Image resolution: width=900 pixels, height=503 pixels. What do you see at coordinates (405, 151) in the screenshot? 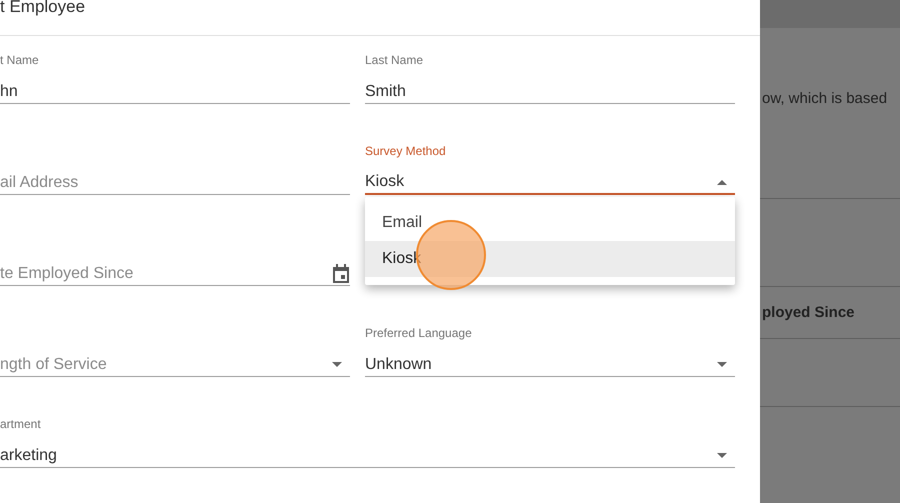
I see `field-label: Survey Method` at bounding box center [405, 151].